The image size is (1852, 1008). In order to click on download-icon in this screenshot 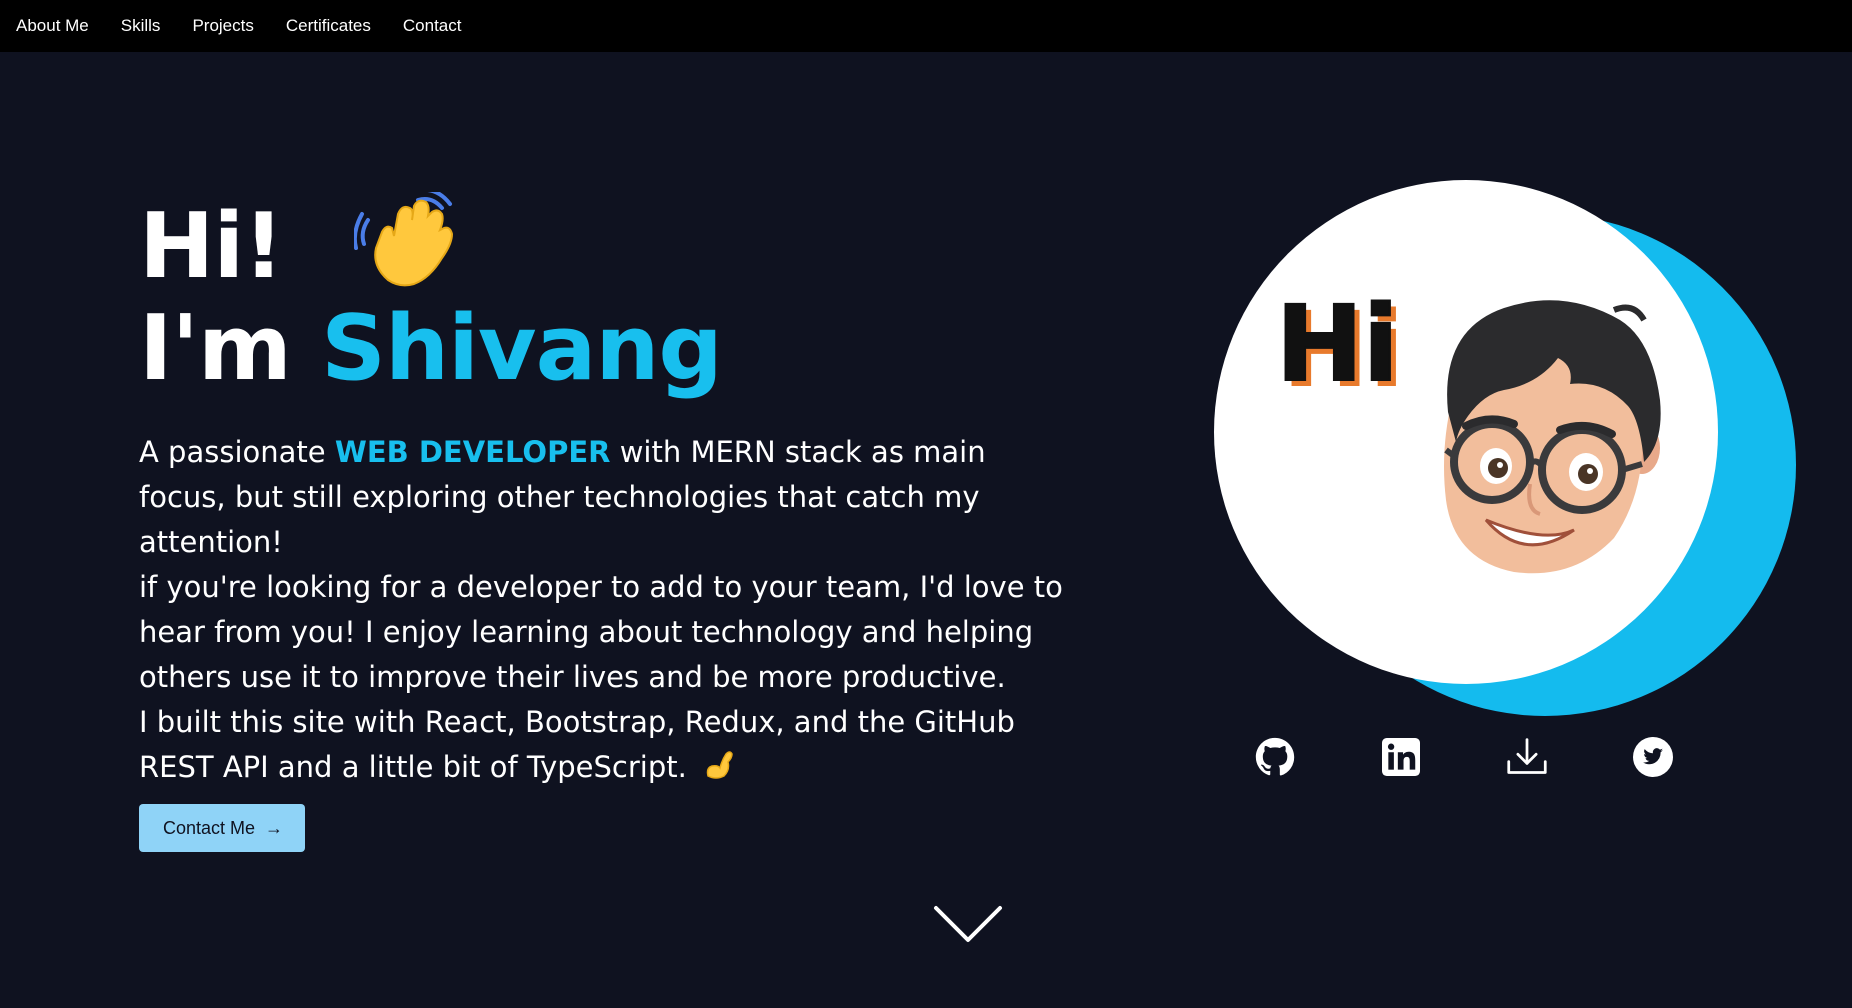, I will do `click(1527, 757)`.